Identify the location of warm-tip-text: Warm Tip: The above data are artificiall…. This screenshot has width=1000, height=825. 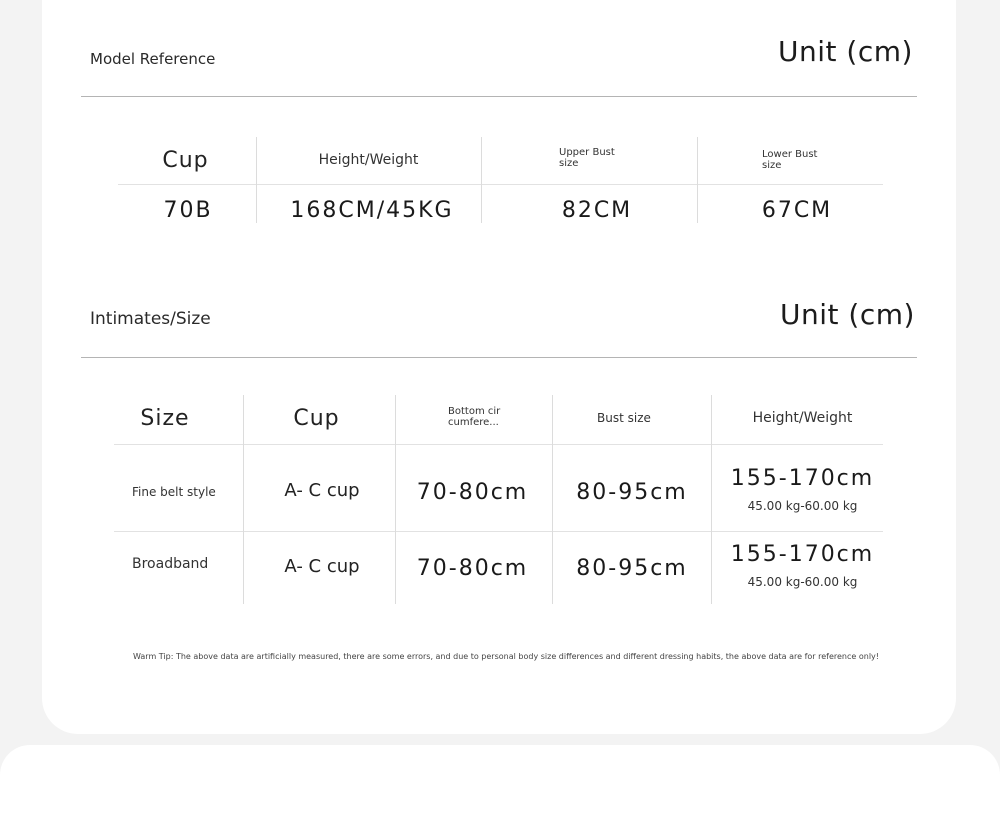
(506, 656).